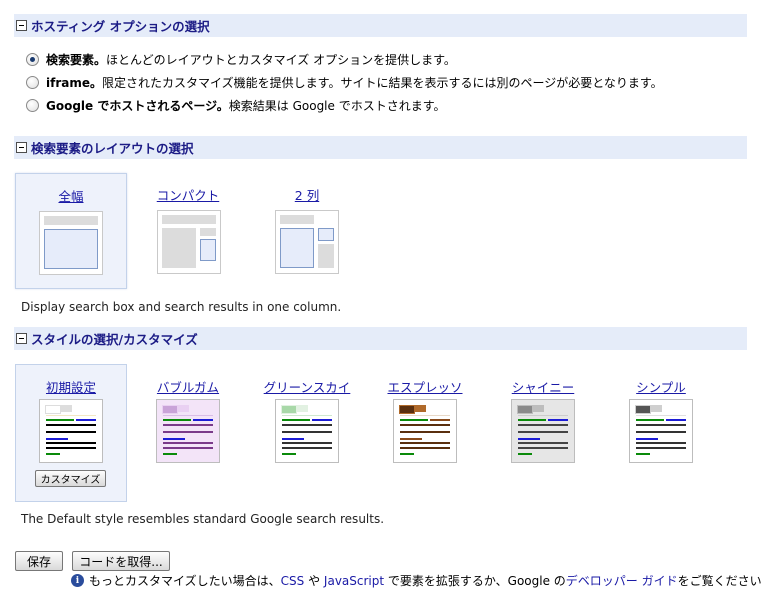 This screenshot has height=595, width=761. Describe the element at coordinates (77, 580) in the screenshot. I see `info-icon: i` at that location.